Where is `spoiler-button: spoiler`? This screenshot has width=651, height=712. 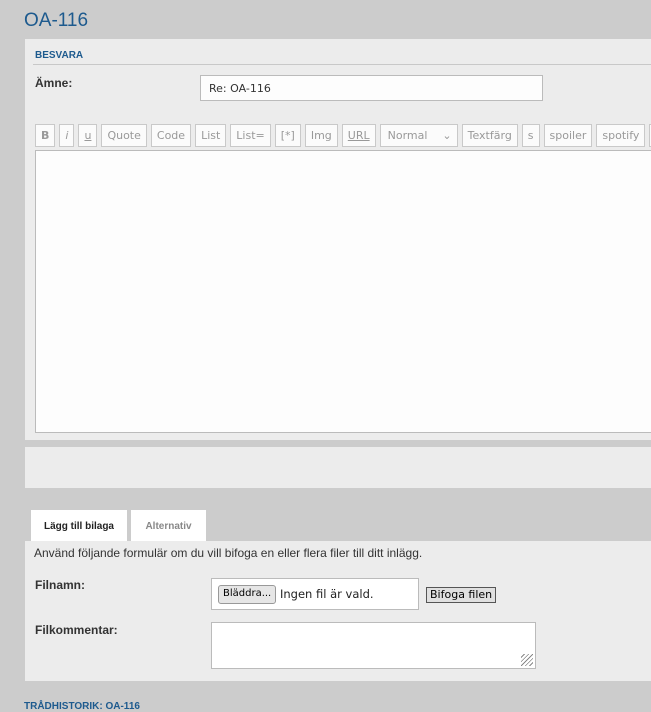
spoiler-button: spoiler is located at coordinates (568, 135).